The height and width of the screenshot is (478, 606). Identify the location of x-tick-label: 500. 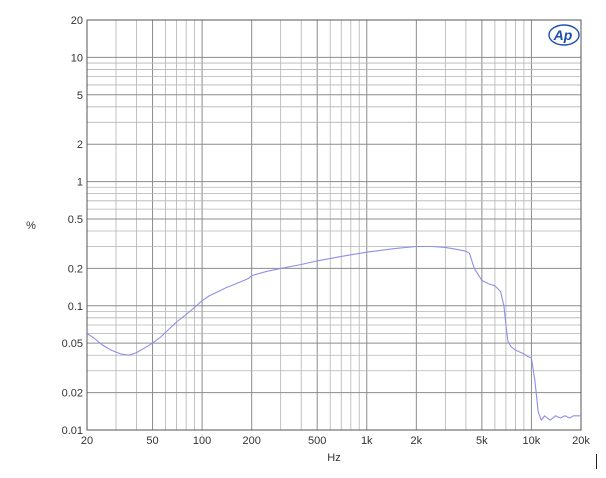
(317, 441).